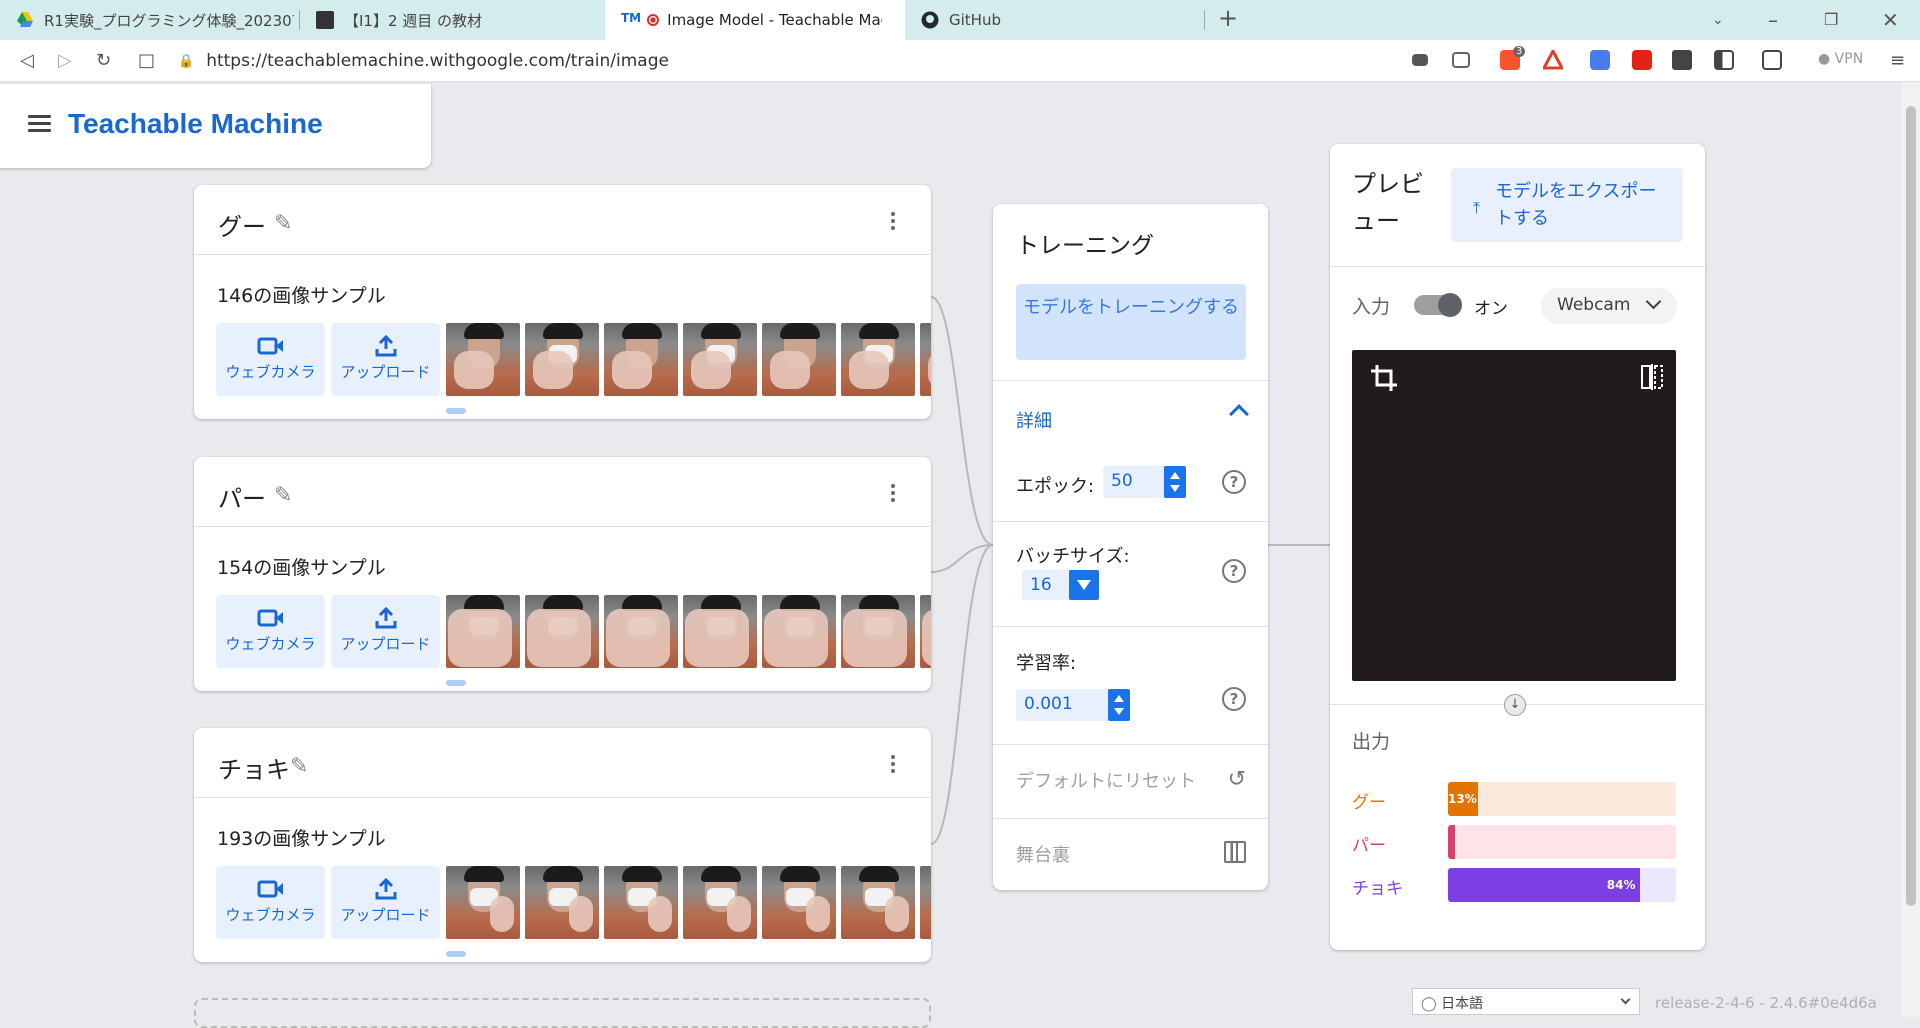 Image resolution: width=1920 pixels, height=1028 pixels. I want to click on hamburger-menu-icon, so click(39, 123).